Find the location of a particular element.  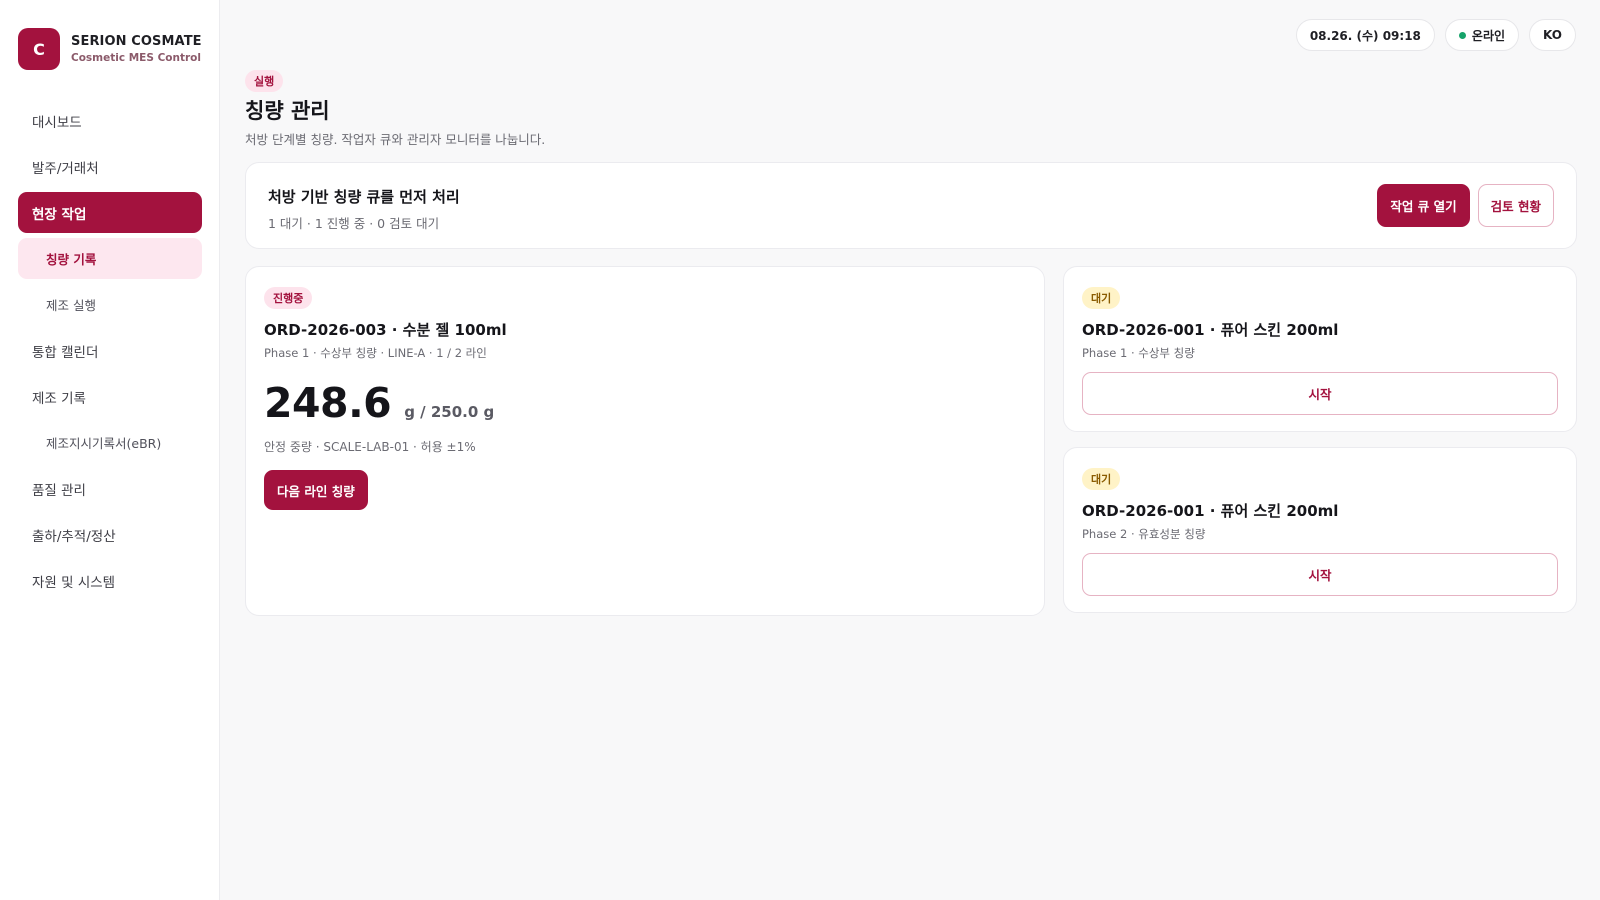

sidebar-item-orders: 발주/거래처 is located at coordinates (110, 166).